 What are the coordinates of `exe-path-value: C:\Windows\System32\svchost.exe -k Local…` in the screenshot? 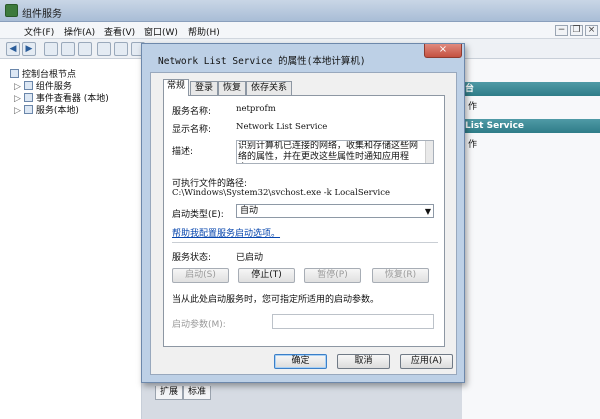 It's located at (281, 193).